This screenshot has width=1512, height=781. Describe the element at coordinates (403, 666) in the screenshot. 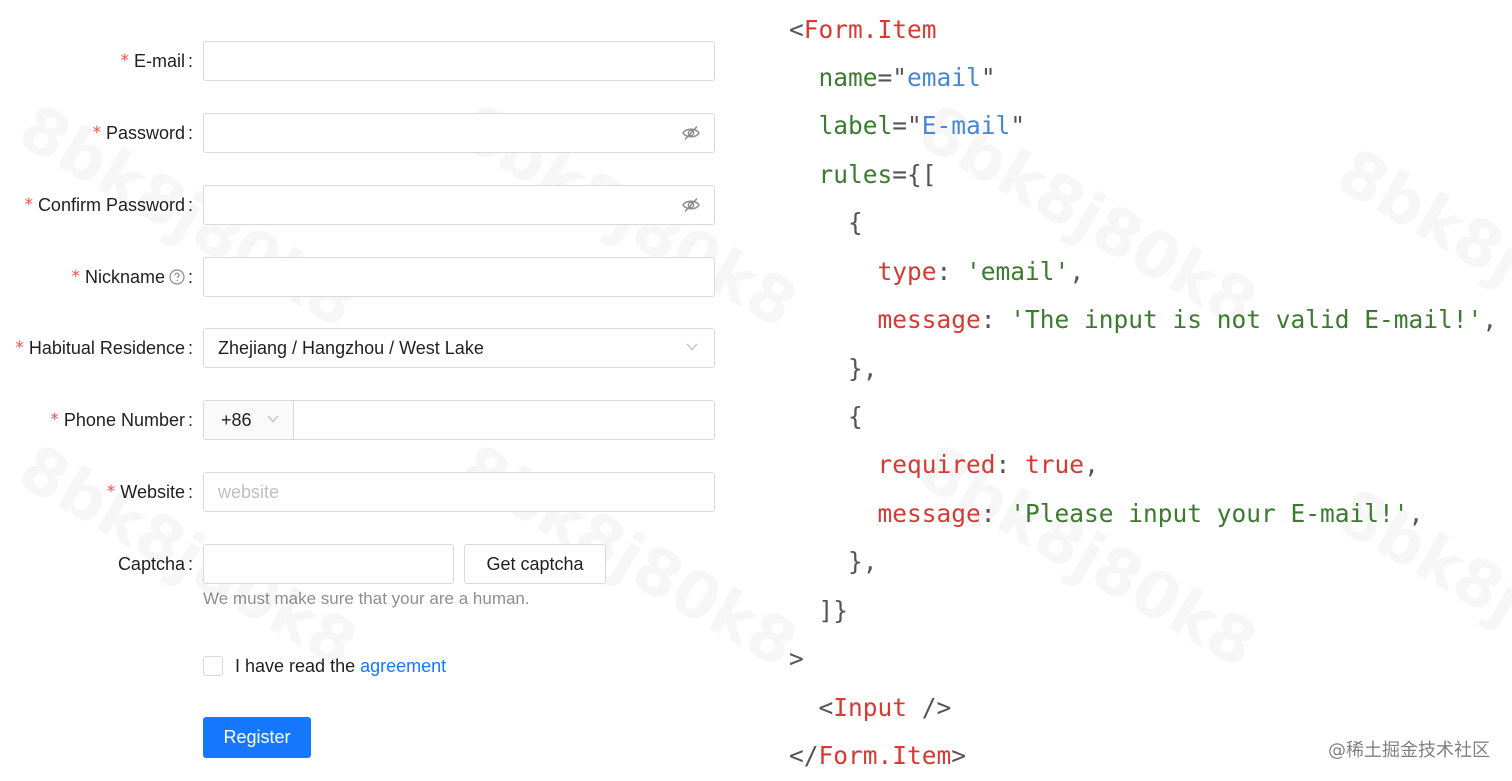

I see `agreement-link: agreement` at that location.